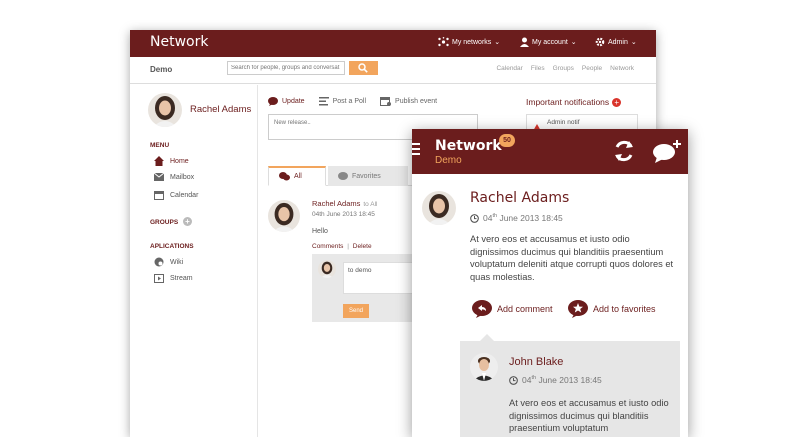 The width and height of the screenshot is (810, 437). Describe the element at coordinates (519, 198) in the screenshot. I see `post-author: Rachel Adams` at that location.